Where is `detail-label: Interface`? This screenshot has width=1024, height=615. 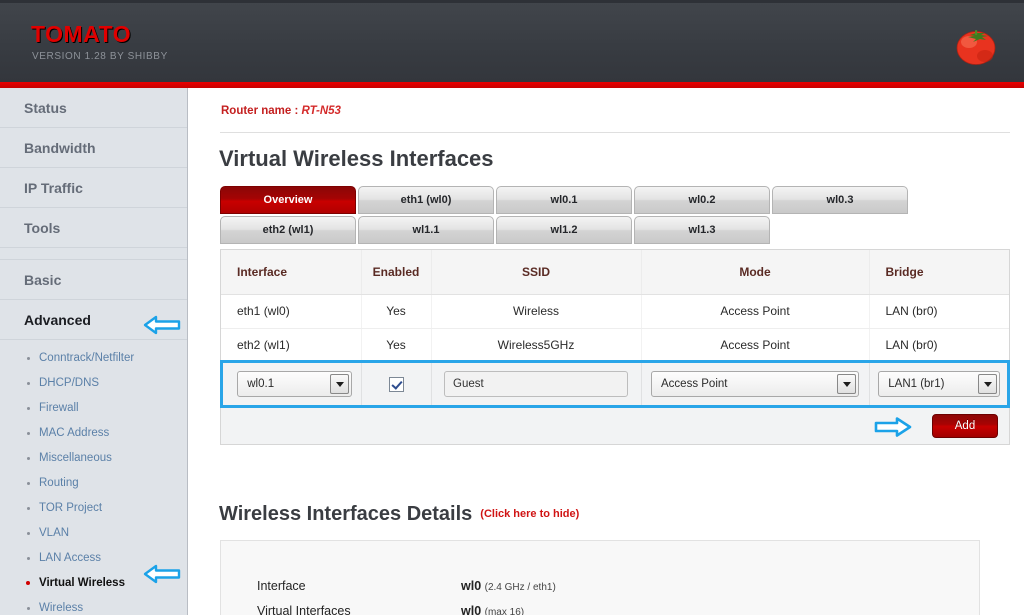 detail-label: Interface is located at coordinates (281, 586).